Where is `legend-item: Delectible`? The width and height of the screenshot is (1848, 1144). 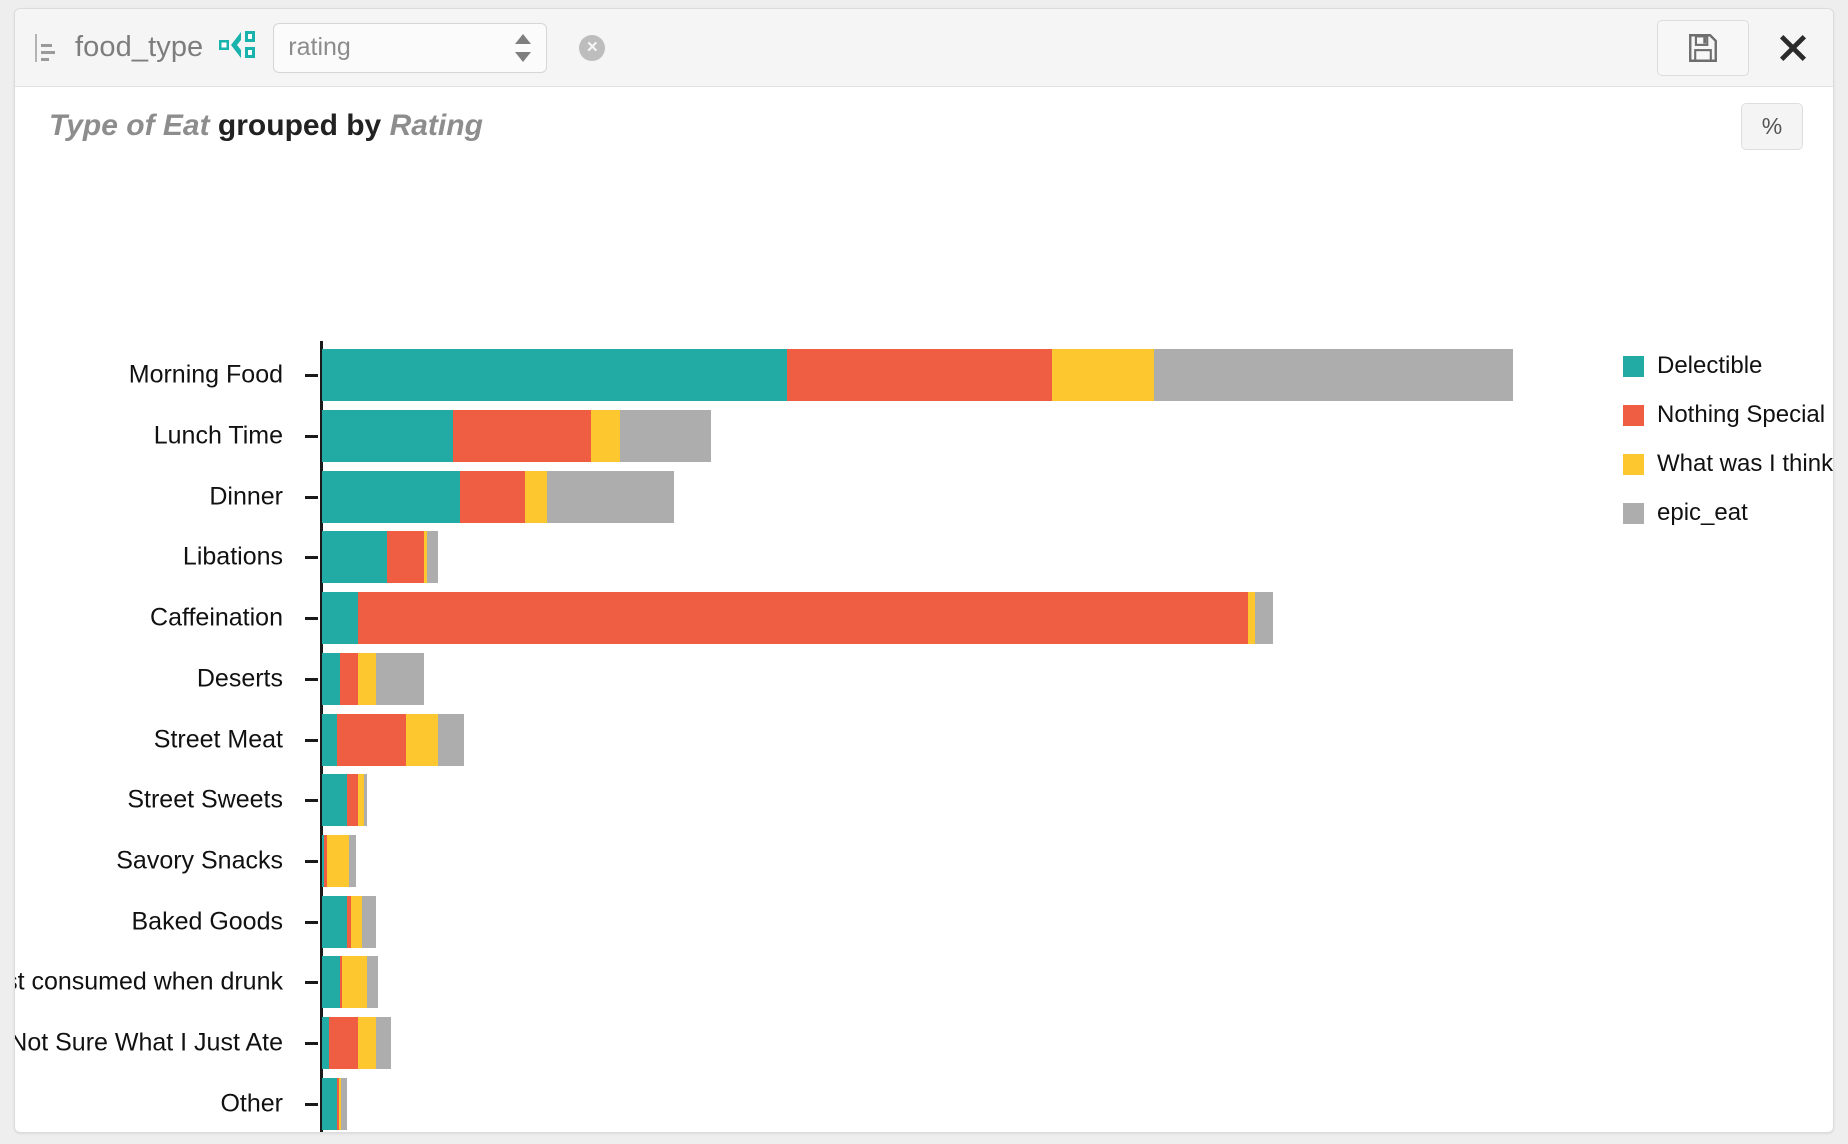 legend-item: Delectible is located at coordinates (1728, 366).